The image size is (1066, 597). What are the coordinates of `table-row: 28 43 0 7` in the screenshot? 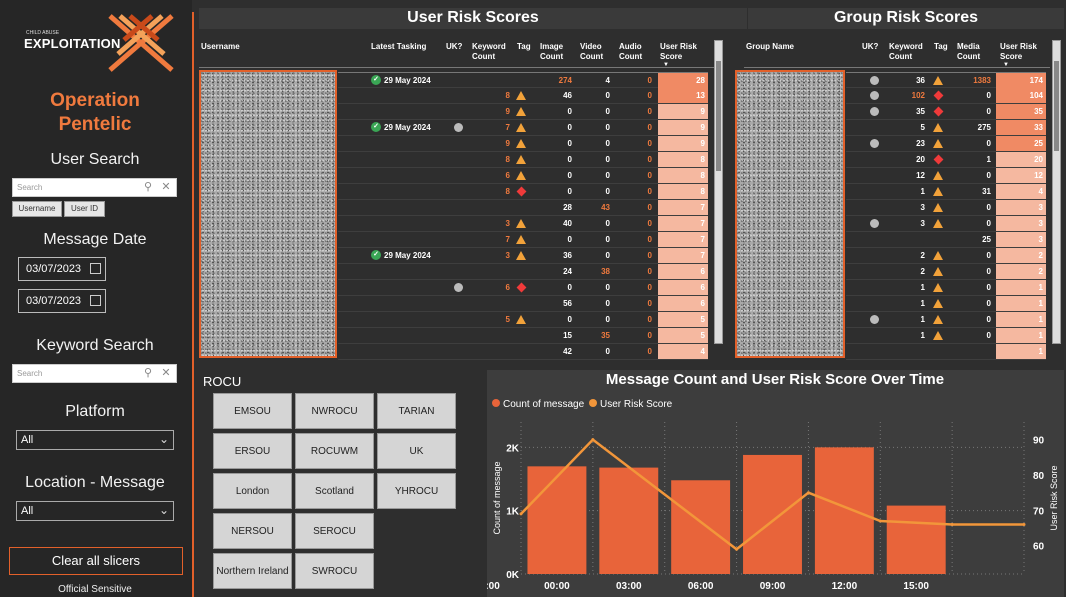 It's located at (523, 208).